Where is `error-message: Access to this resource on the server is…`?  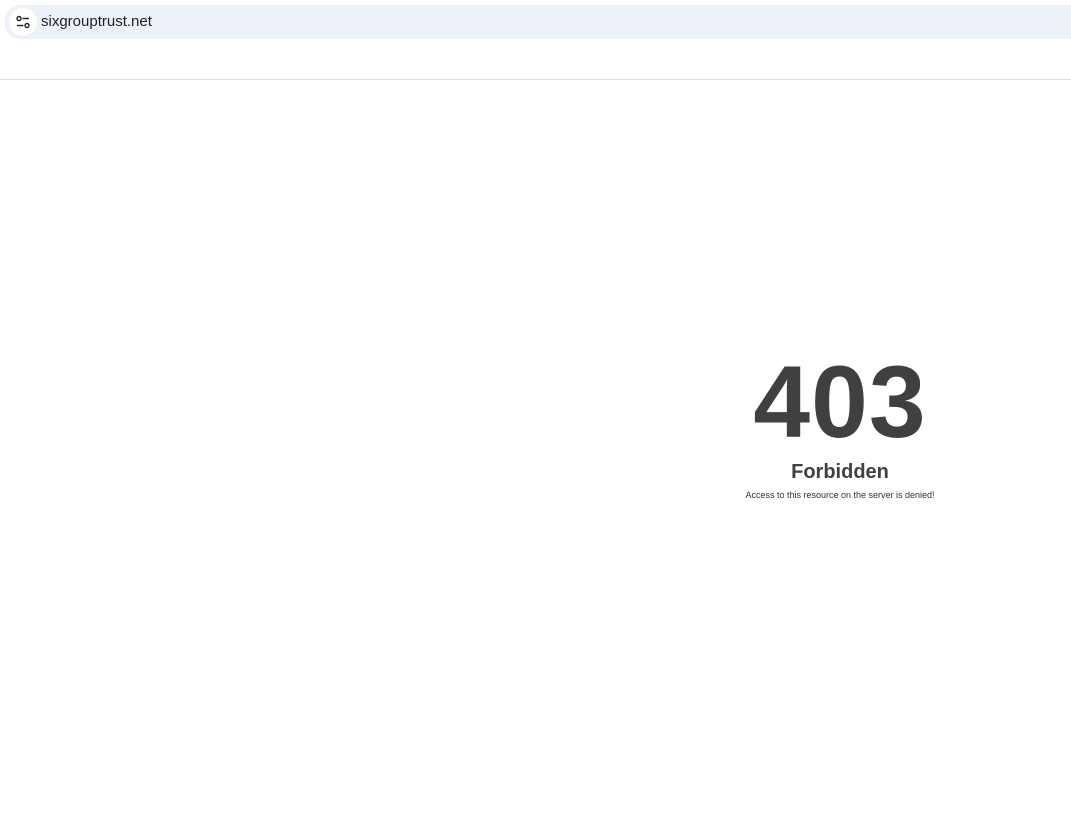
error-message: Access to this resource on the server is… is located at coordinates (840, 495).